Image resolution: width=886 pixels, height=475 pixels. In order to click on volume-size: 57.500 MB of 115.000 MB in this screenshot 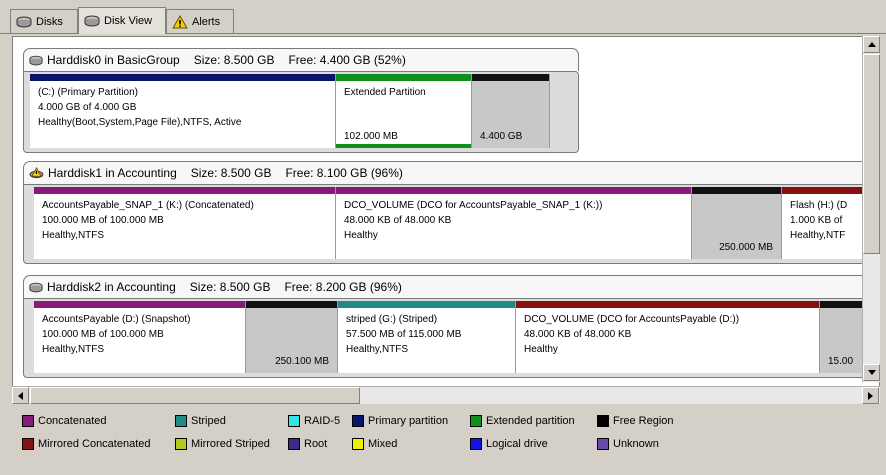, I will do `click(404, 334)`.